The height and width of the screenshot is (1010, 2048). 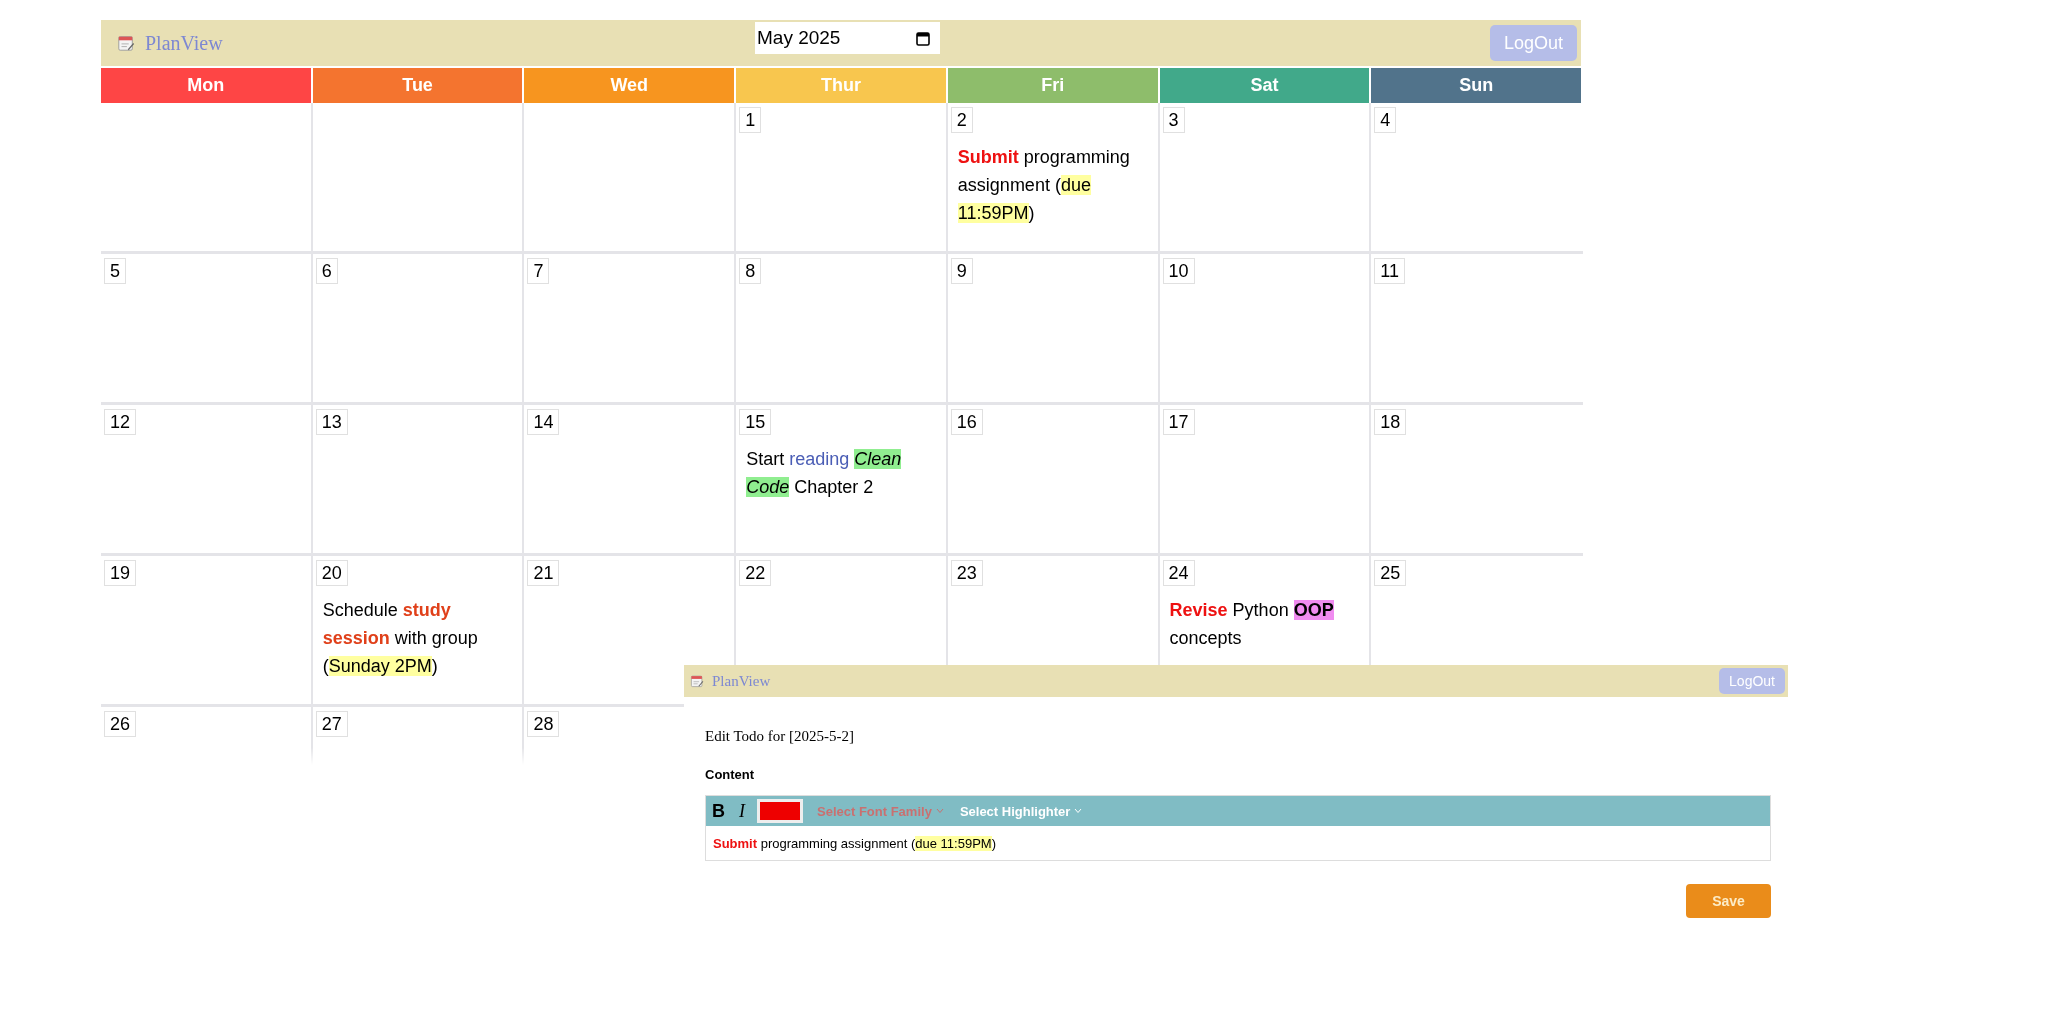 What do you see at coordinates (1178, 422) in the screenshot?
I see `day-number: 17` at bounding box center [1178, 422].